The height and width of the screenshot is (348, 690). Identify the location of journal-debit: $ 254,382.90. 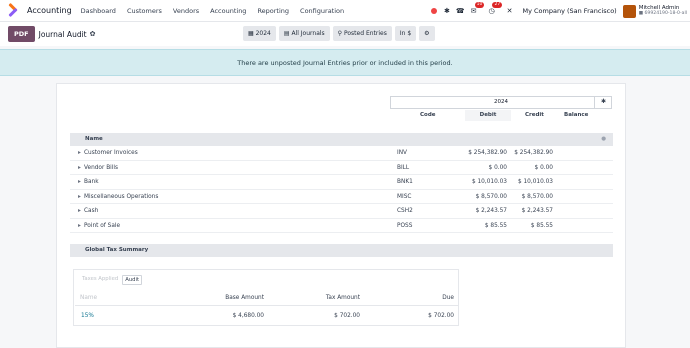
(487, 153).